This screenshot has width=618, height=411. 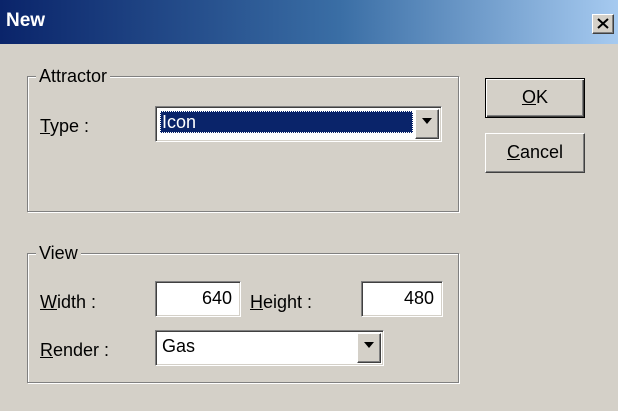 What do you see at coordinates (75, 350) in the screenshot?
I see `render-label: Render :` at bounding box center [75, 350].